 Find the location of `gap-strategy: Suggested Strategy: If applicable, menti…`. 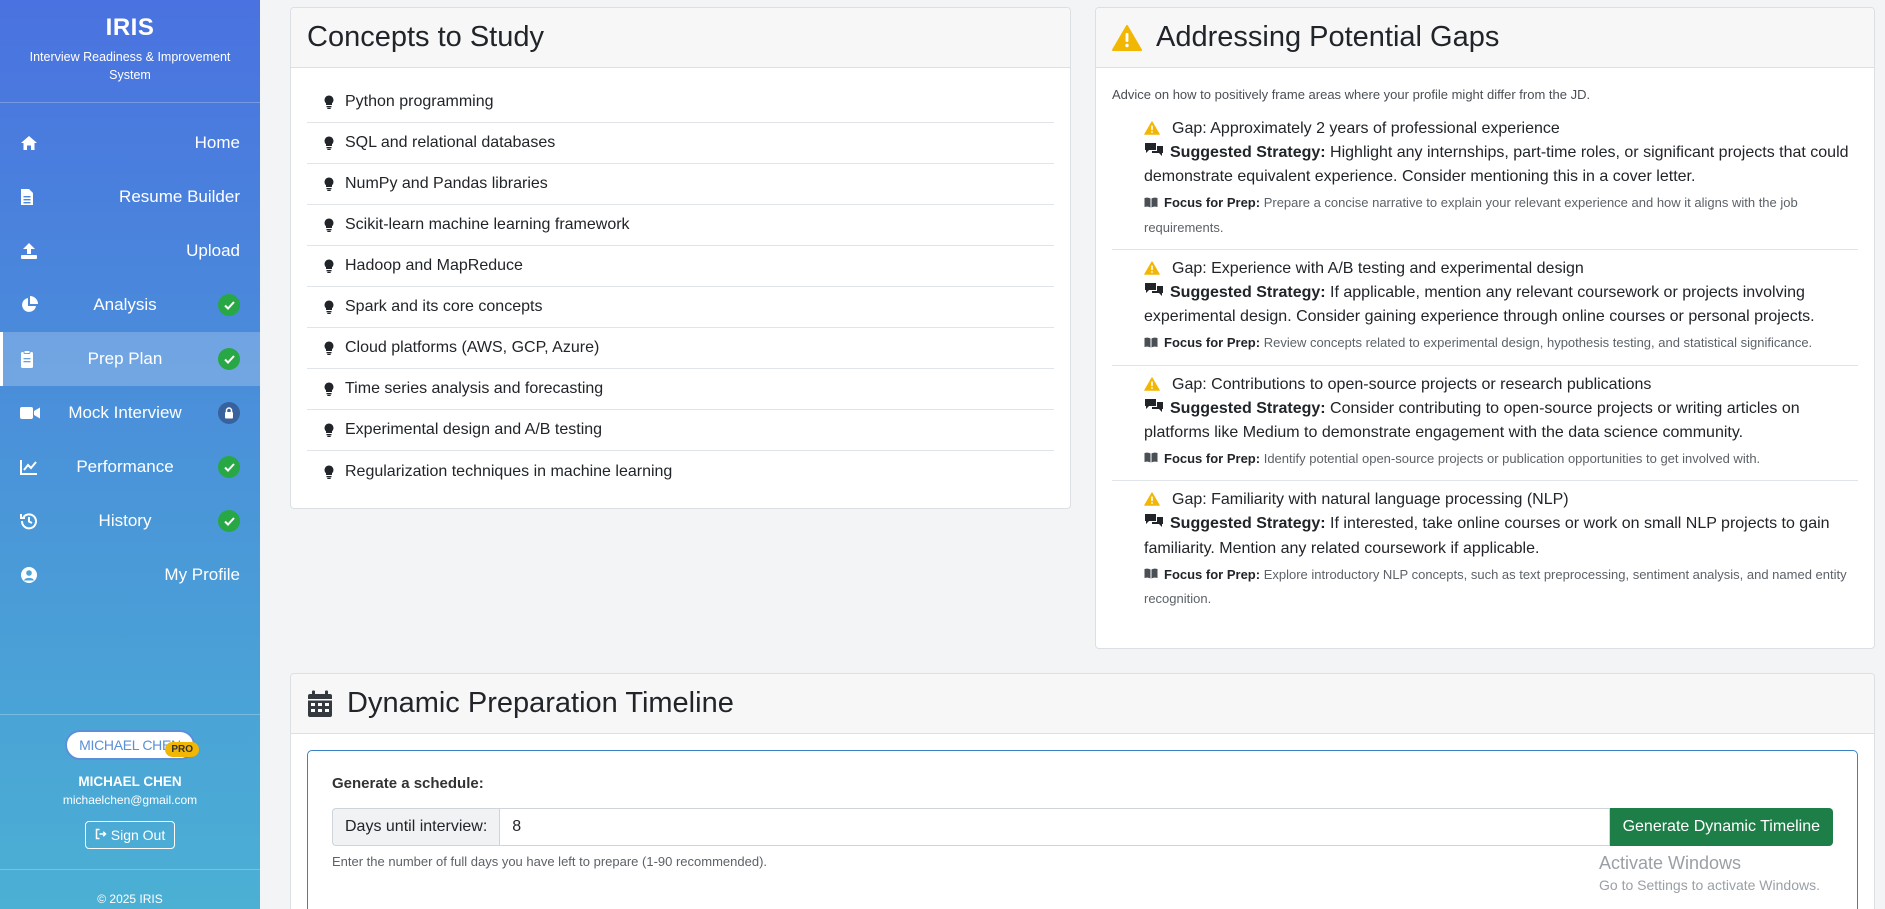

gap-strategy: Suggested Strategy: If applicable, menti… is located at coordinates (1501, 305).